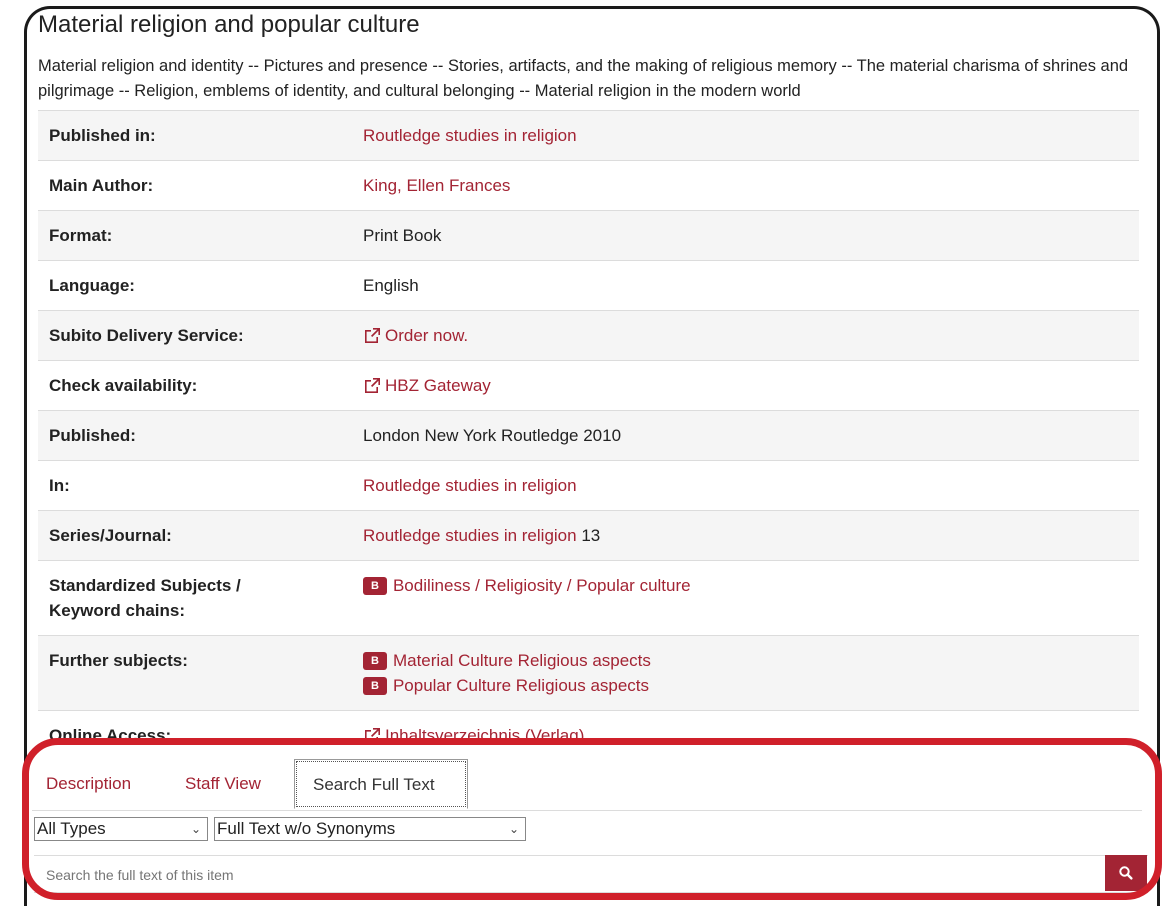 This screenshot has width=1164, height=906. I want to click on search-button, so click(1126, 873).